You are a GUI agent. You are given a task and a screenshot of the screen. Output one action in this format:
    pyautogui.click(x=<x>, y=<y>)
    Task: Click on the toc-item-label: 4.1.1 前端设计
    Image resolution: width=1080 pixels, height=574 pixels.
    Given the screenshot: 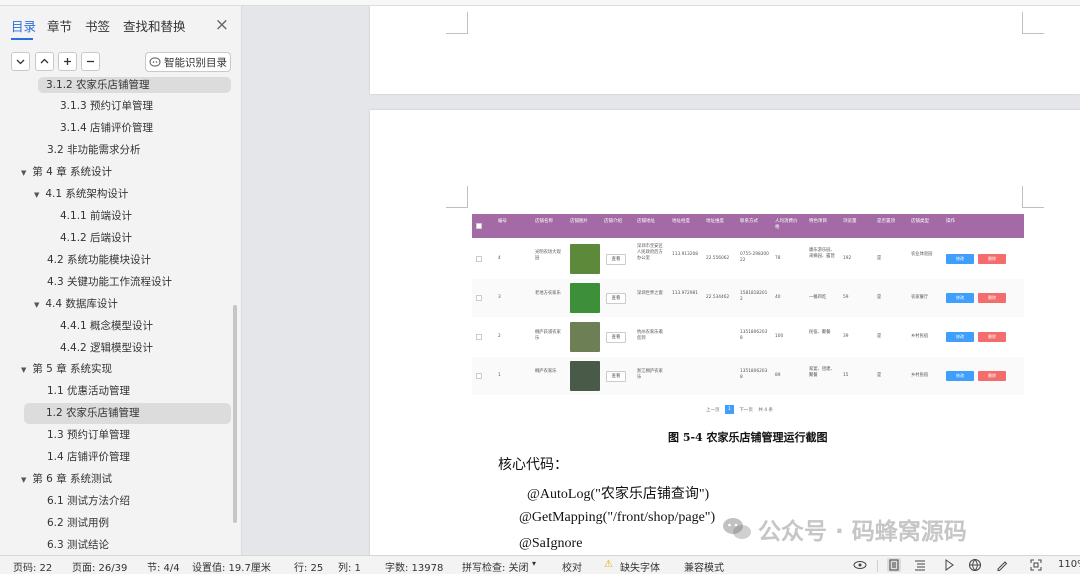 What is the action you would take?
    pyautogui.click(x=96, y=216)
    